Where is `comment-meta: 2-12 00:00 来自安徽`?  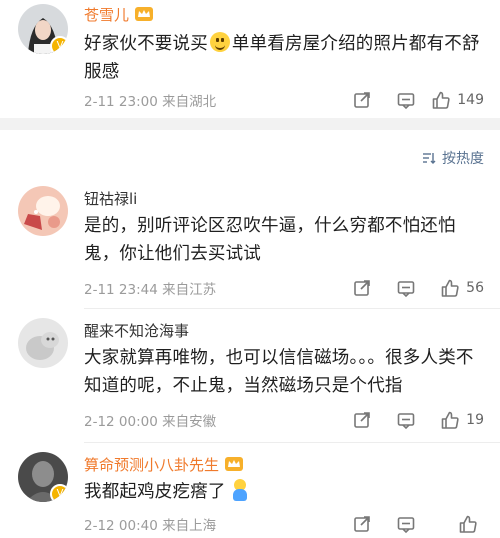
comment-meta: 2-12 00:00 来自安徽 is located at coordinates (150, 422).